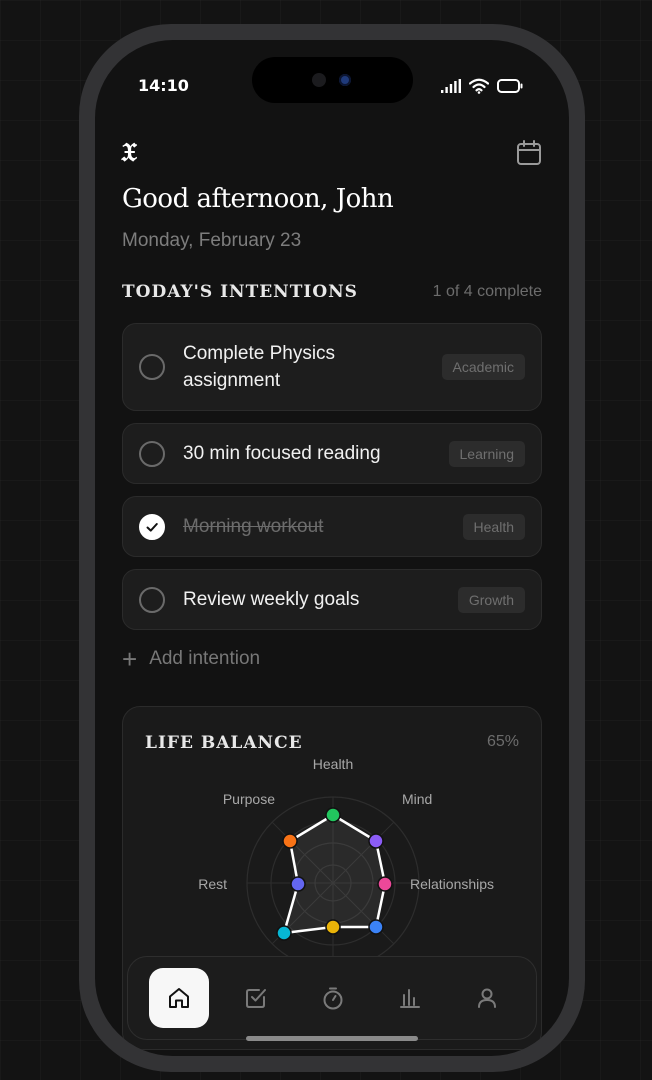 The width and height of the screenshot is (652, 1080). I want to click on health-point, so click(333, 815).